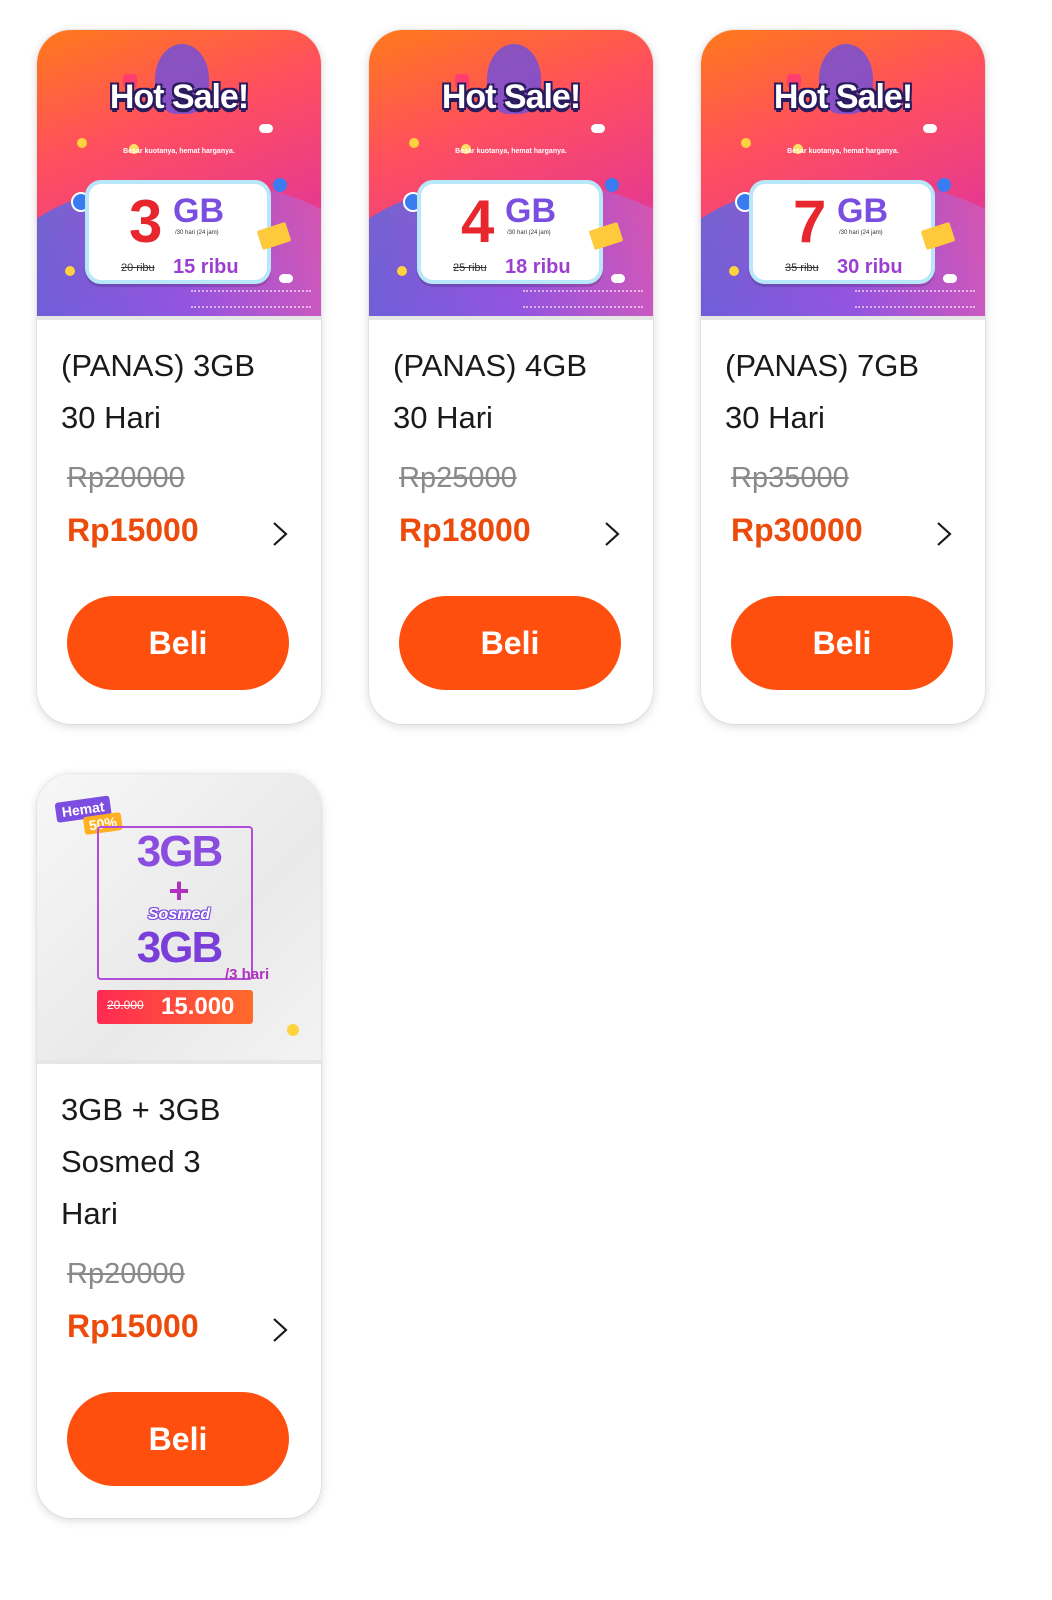 This screenshot has width=1052, height=1600. I want to click on banner-new-price: 15 ribu, so click(206, 267).